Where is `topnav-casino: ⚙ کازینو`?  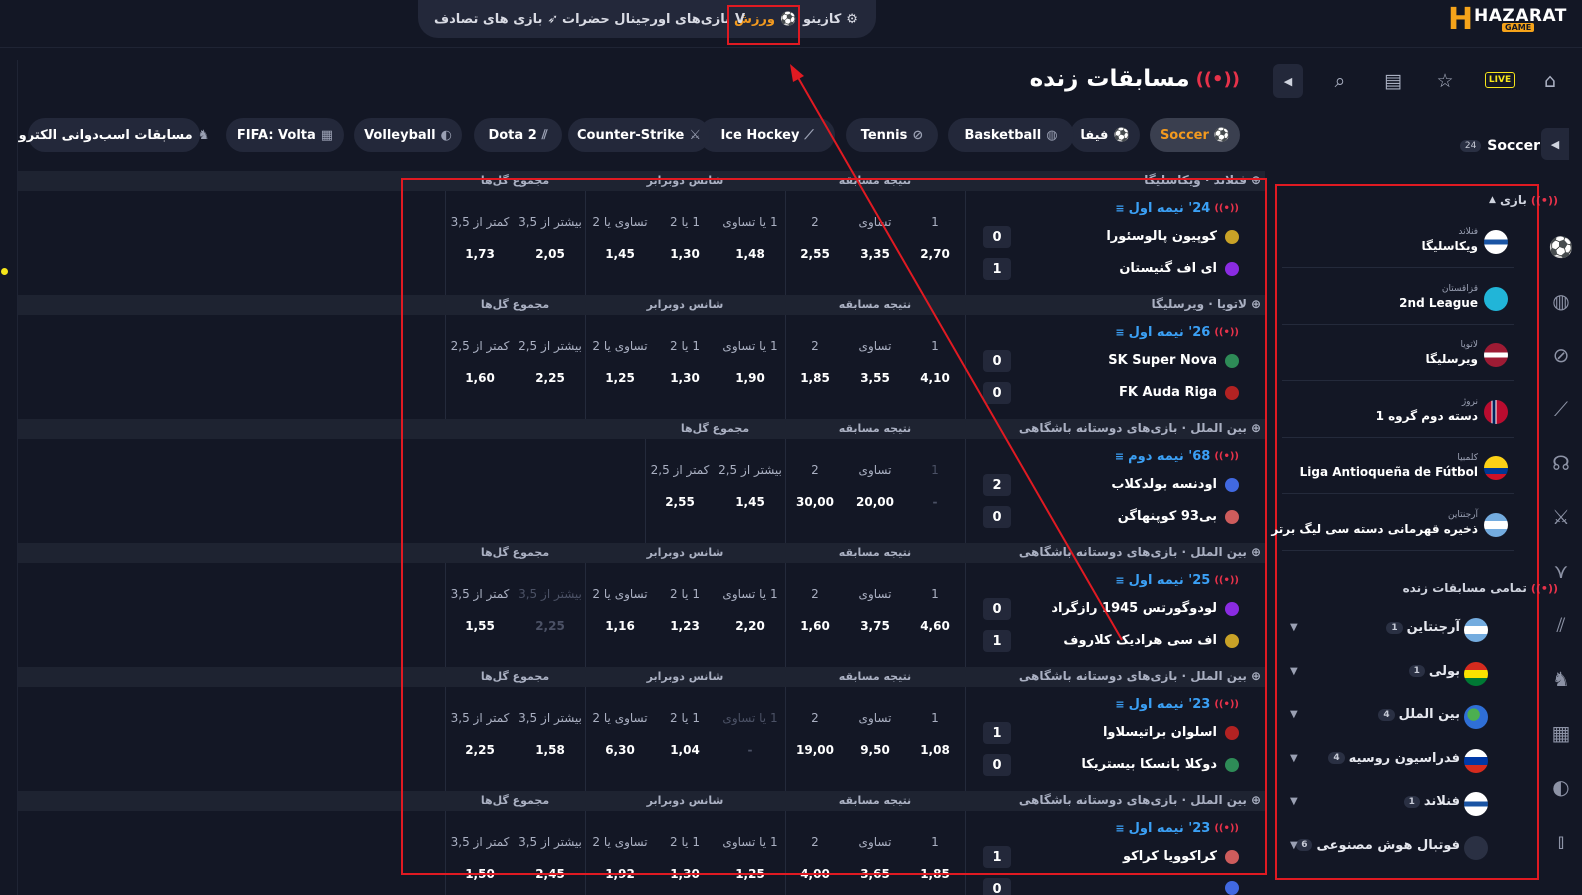
topnav-casino: ⚙ کازینو is located at coordinates (830, 19).